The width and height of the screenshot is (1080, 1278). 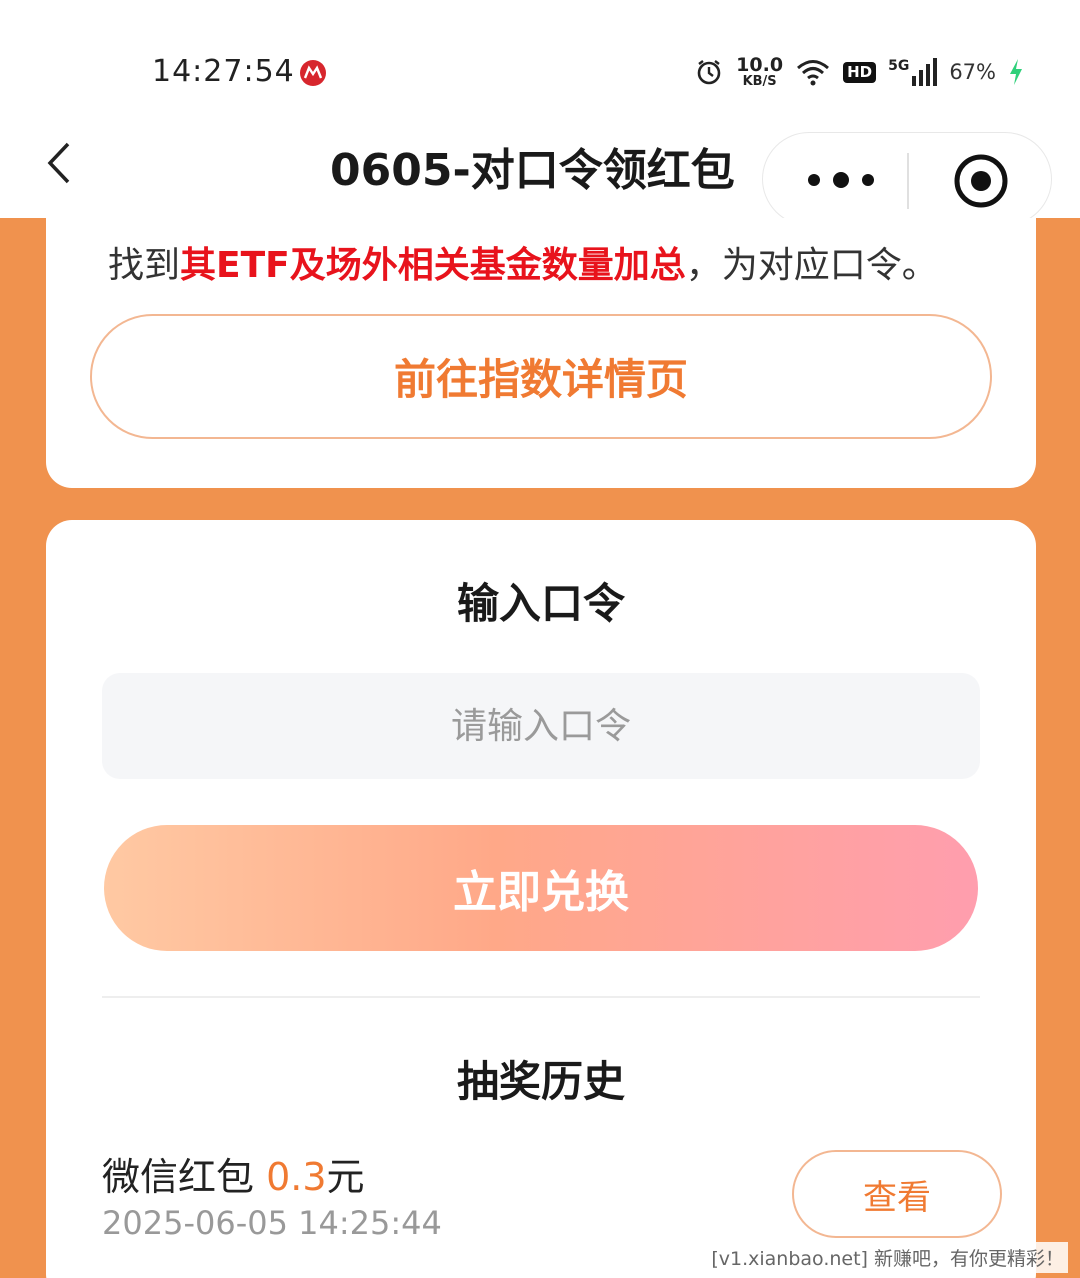 What do you see at coordinates (223, 71) in the screenshot?
I see `status-time: 14:27:54` at bounding box center [223, 71].